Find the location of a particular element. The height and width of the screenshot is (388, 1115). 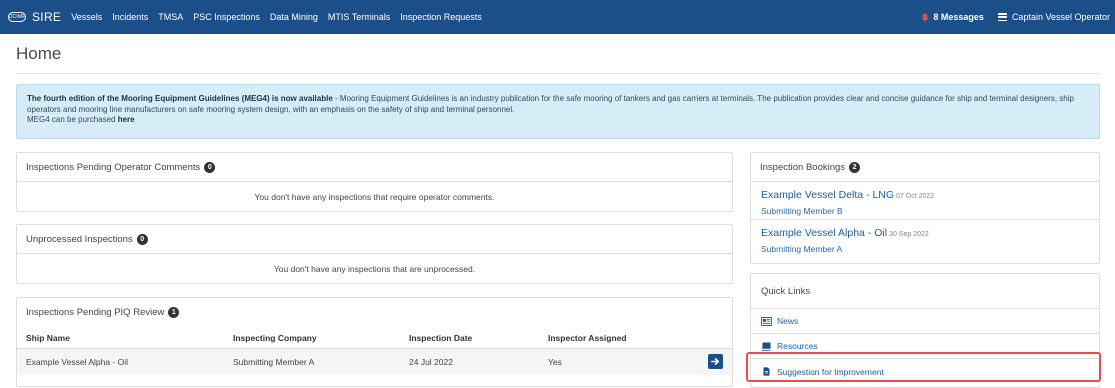

panel-title: Inspection Bookings is located at coordinates (803, 167).